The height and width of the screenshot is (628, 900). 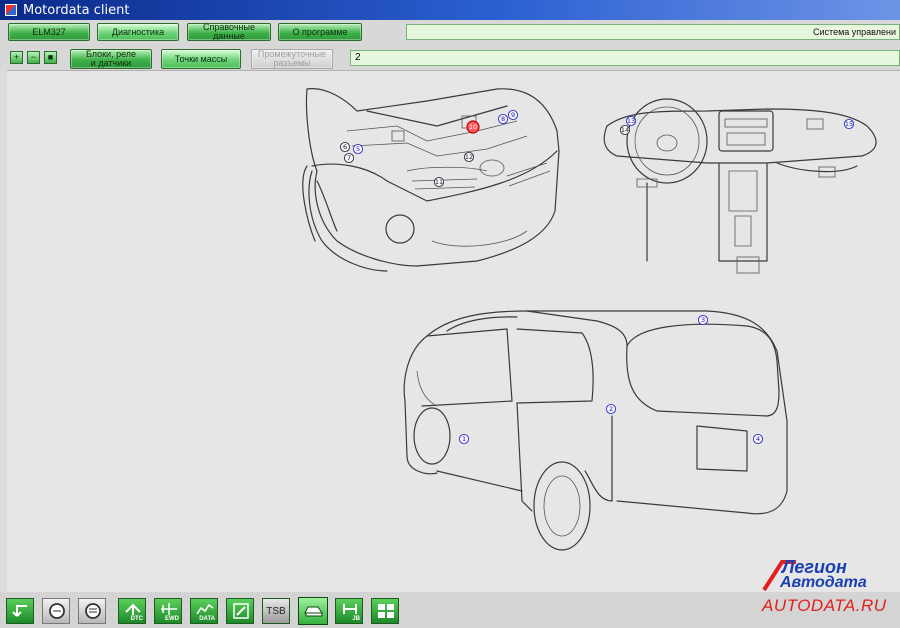 I want to click on marker-label: 7, so click(x=349, y=158).